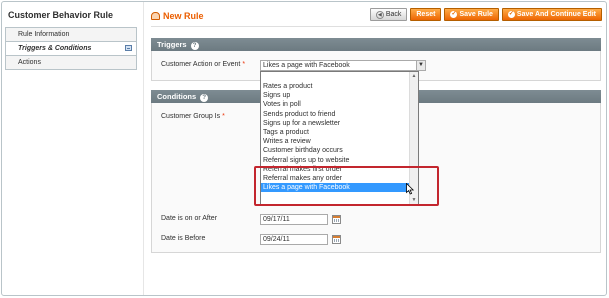 The image size is (609, 298). I want to click on save-and-continue-button-label: Save And Continue Edit, so click(556, 14).